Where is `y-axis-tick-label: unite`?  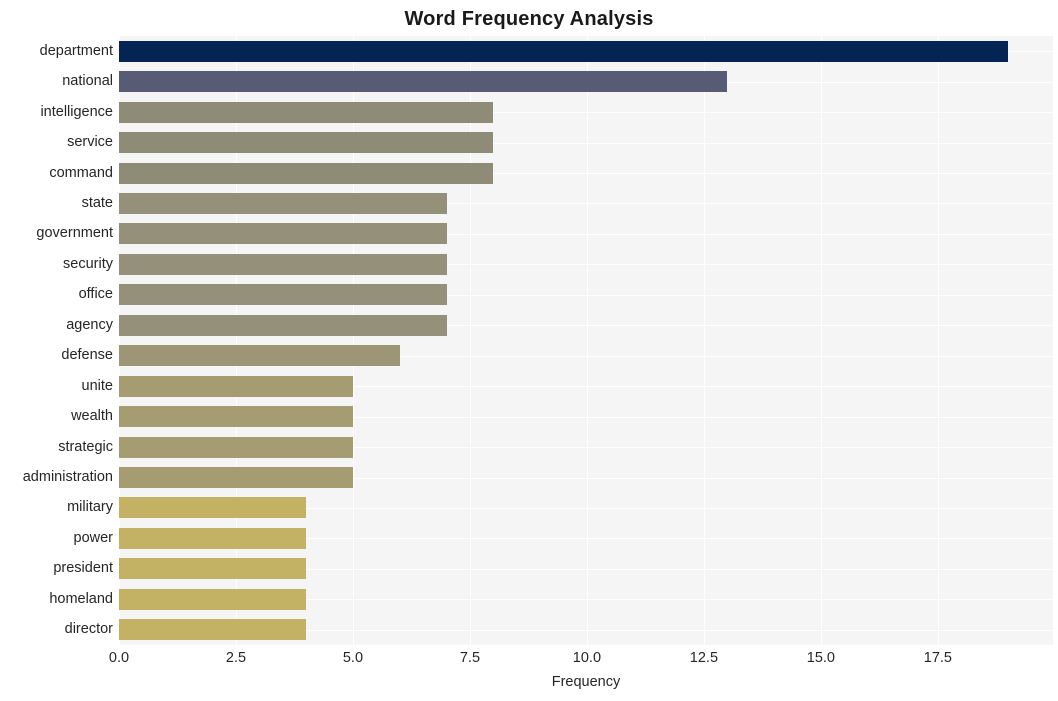 y-axis-tick-label: unite is located at coordinates (97, 385).